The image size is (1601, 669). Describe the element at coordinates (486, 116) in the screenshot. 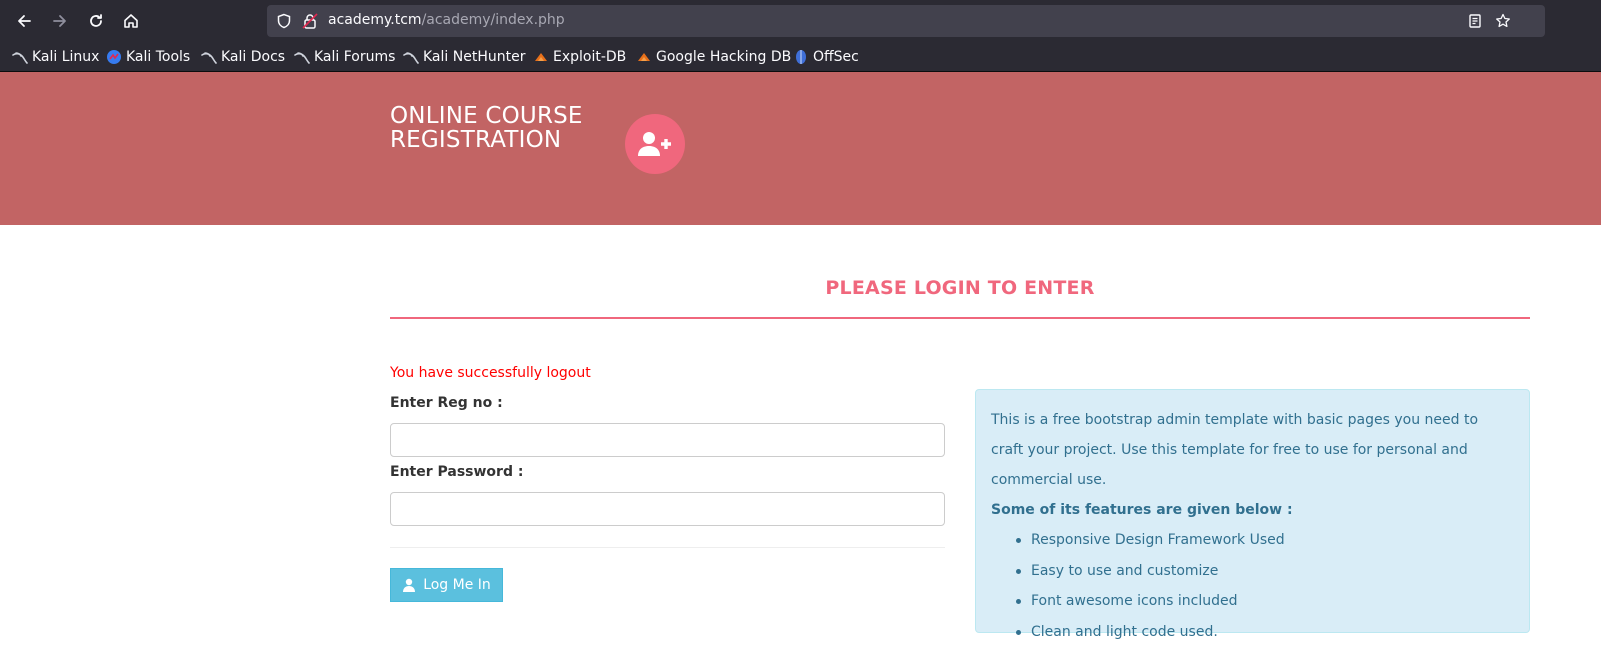

I see `site-title-line1: ONLINE COURSE` at that location.